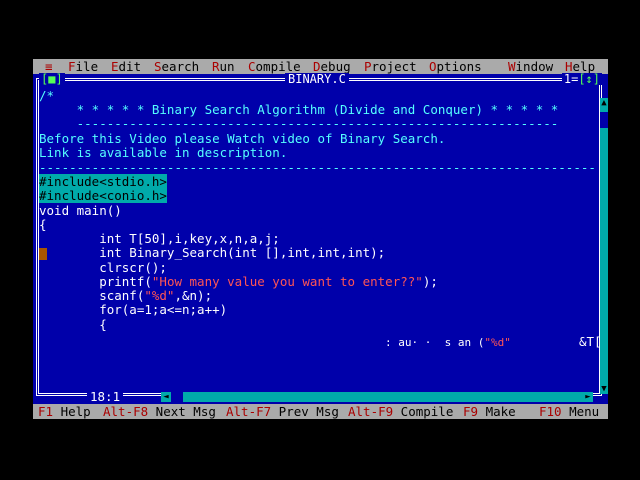 This screenshot has width=640, height=480. Describe the element at coordinates (182, 411) in the screenshot. I see `hotkey-label: Next Msg` at that location.